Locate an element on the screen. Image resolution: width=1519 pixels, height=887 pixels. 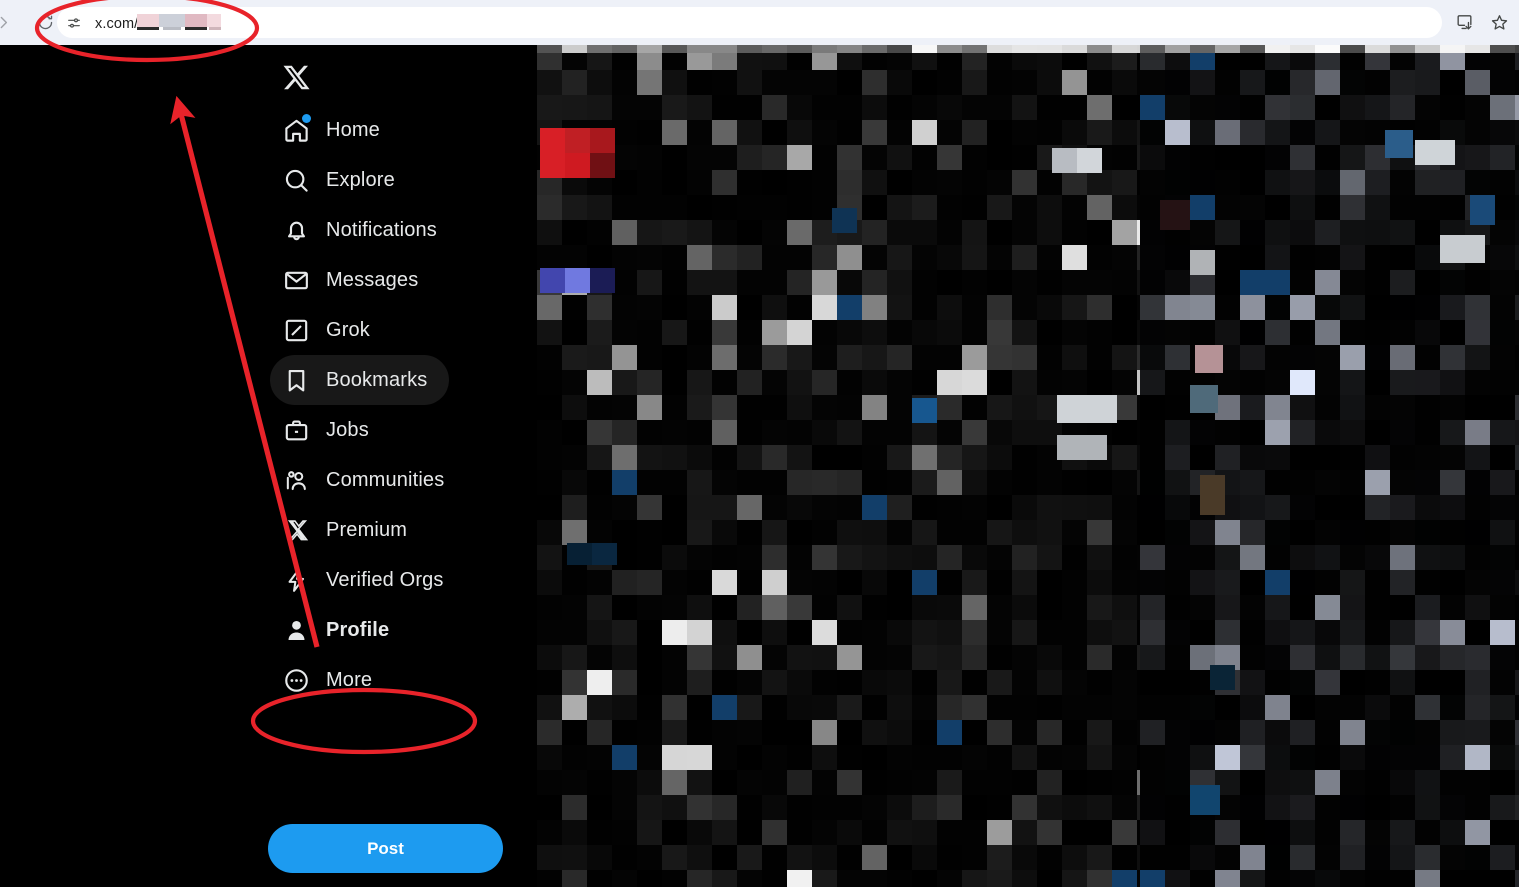
sidebar-item-label: Verified Orgs is located at coordinates (385, 579).